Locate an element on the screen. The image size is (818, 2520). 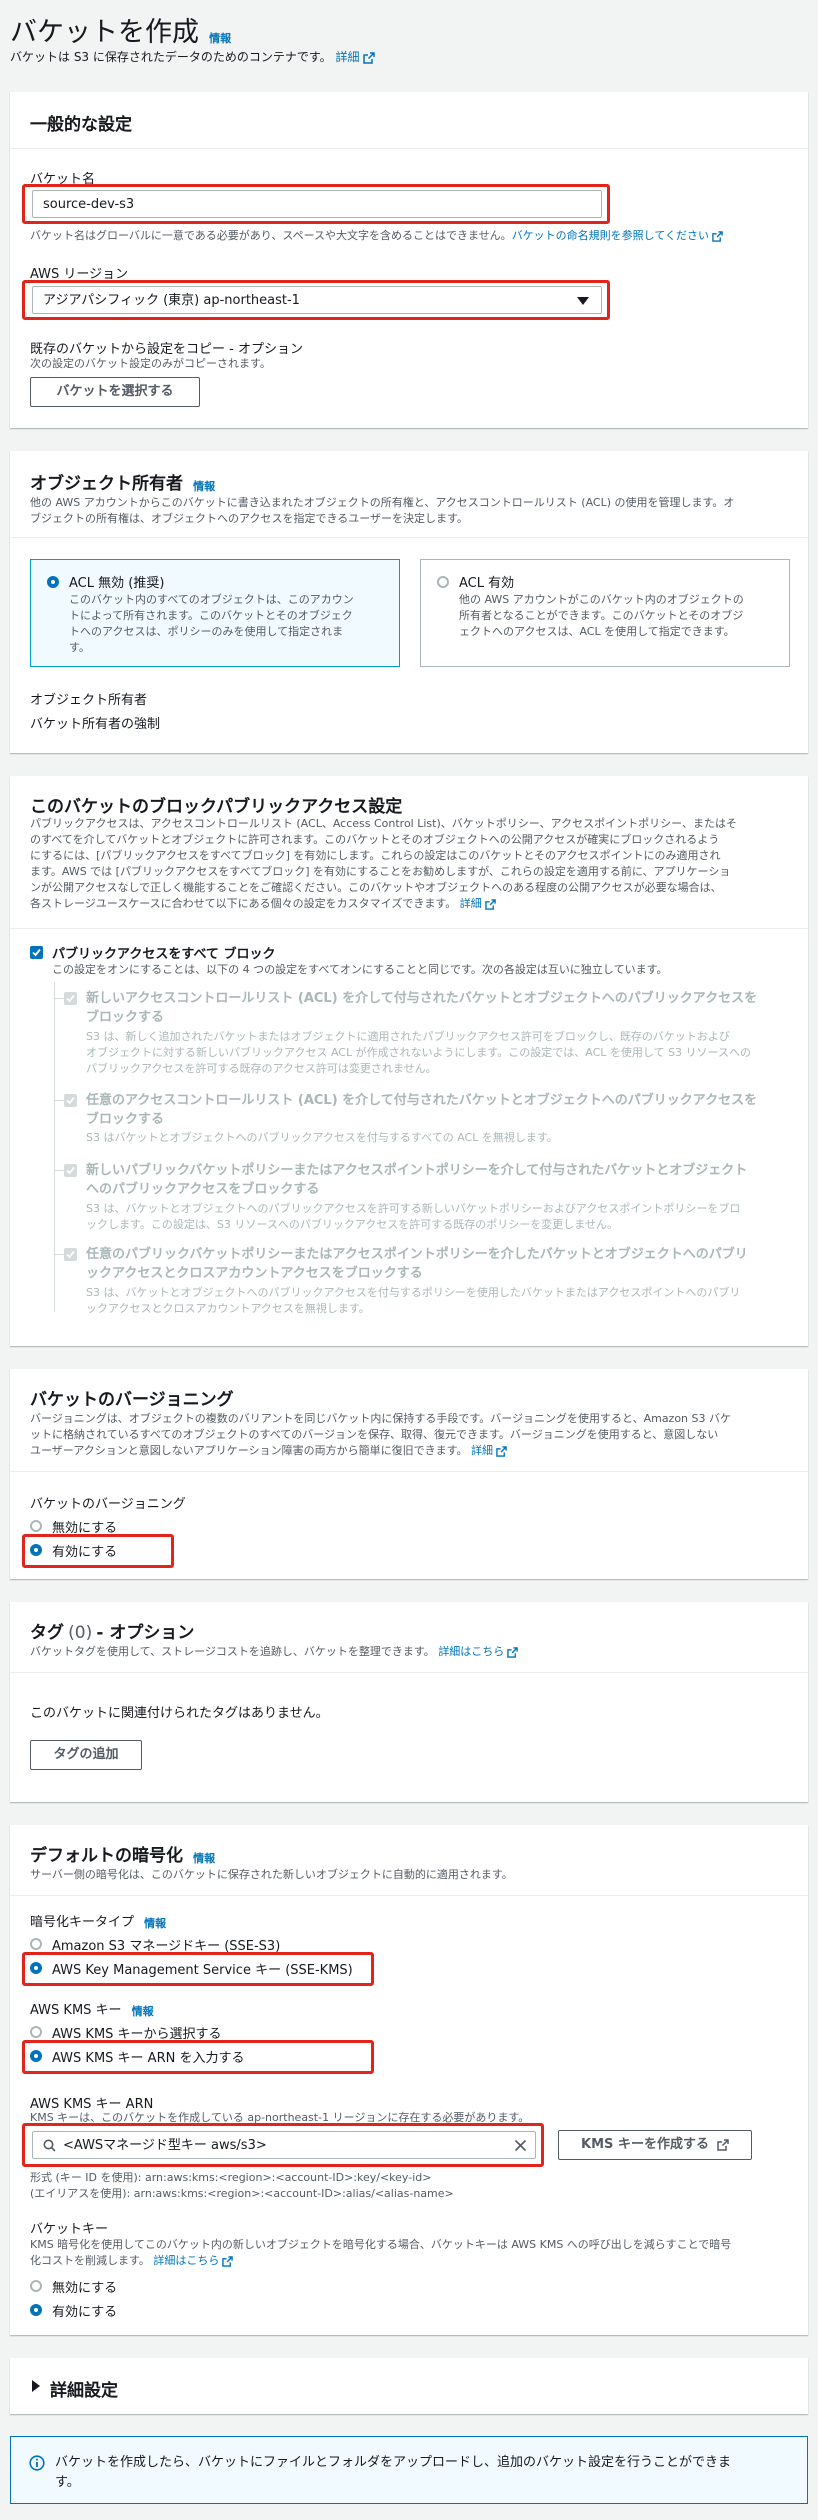
block-all-checkbox is located at coordinates (36, 952).